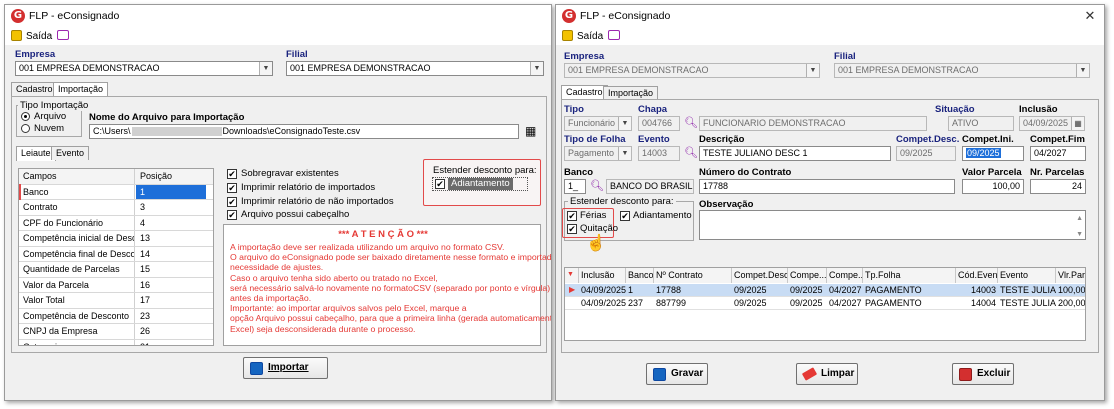  Describe the element at coordinates (116, 239) in the screenshot. I see `grid-row: Competência inicial de Desconto13` at that location.